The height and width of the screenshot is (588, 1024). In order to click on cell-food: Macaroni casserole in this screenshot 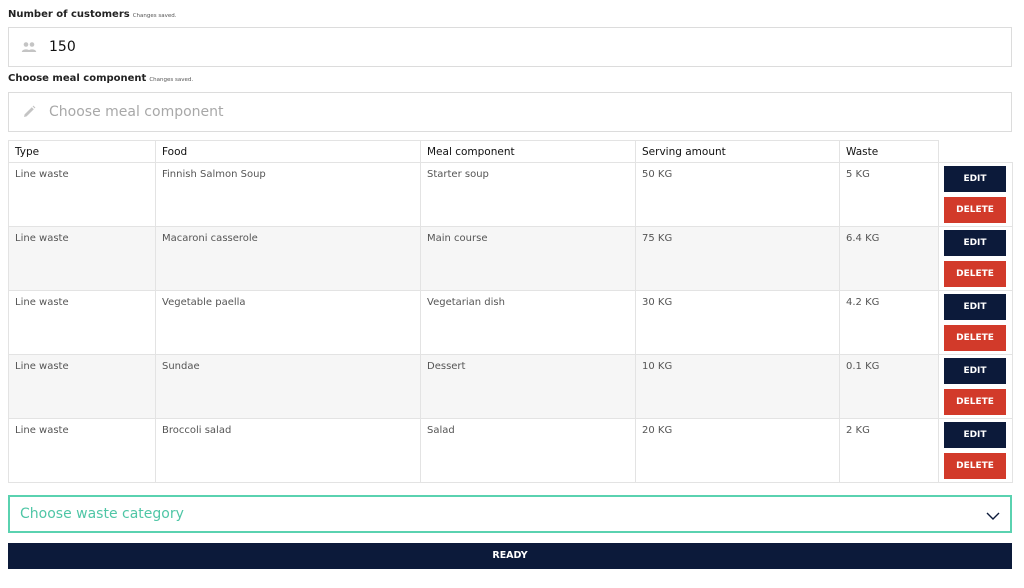, I will do `click(288, 258)`.